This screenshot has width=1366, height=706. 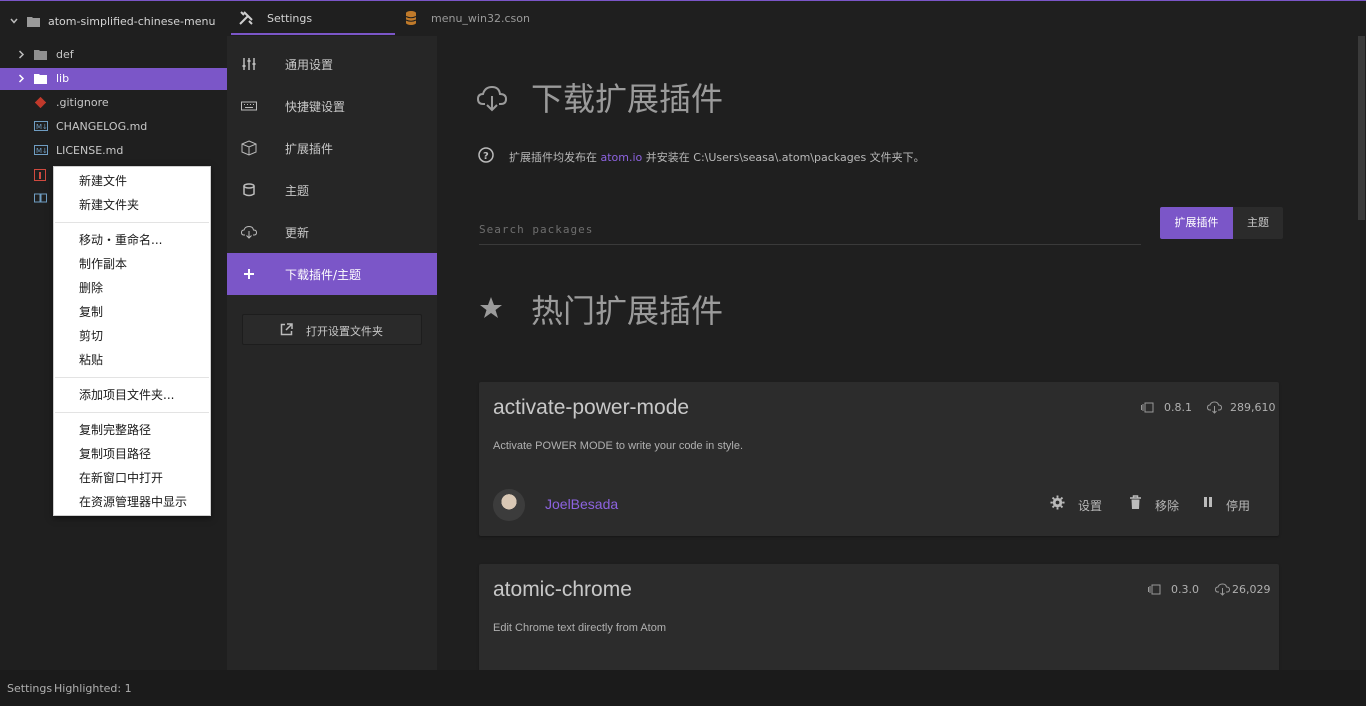 What do you see at coordinates (121, 478) in the screenshot?
I see `menu-item-open-new-window: 在新窗口中打开` at bounding box center [121, 478].